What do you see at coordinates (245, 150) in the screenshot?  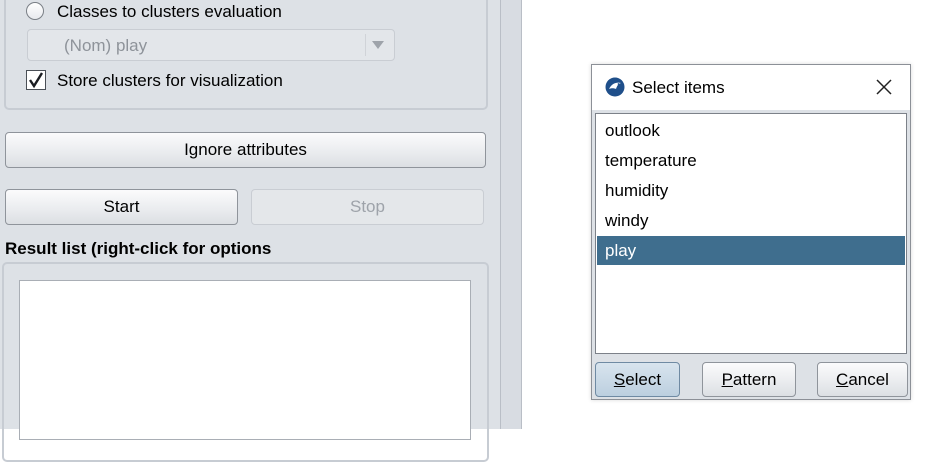 I see `ignore-attributes-button: Ignore attributes` at bounding box center [245, 150].